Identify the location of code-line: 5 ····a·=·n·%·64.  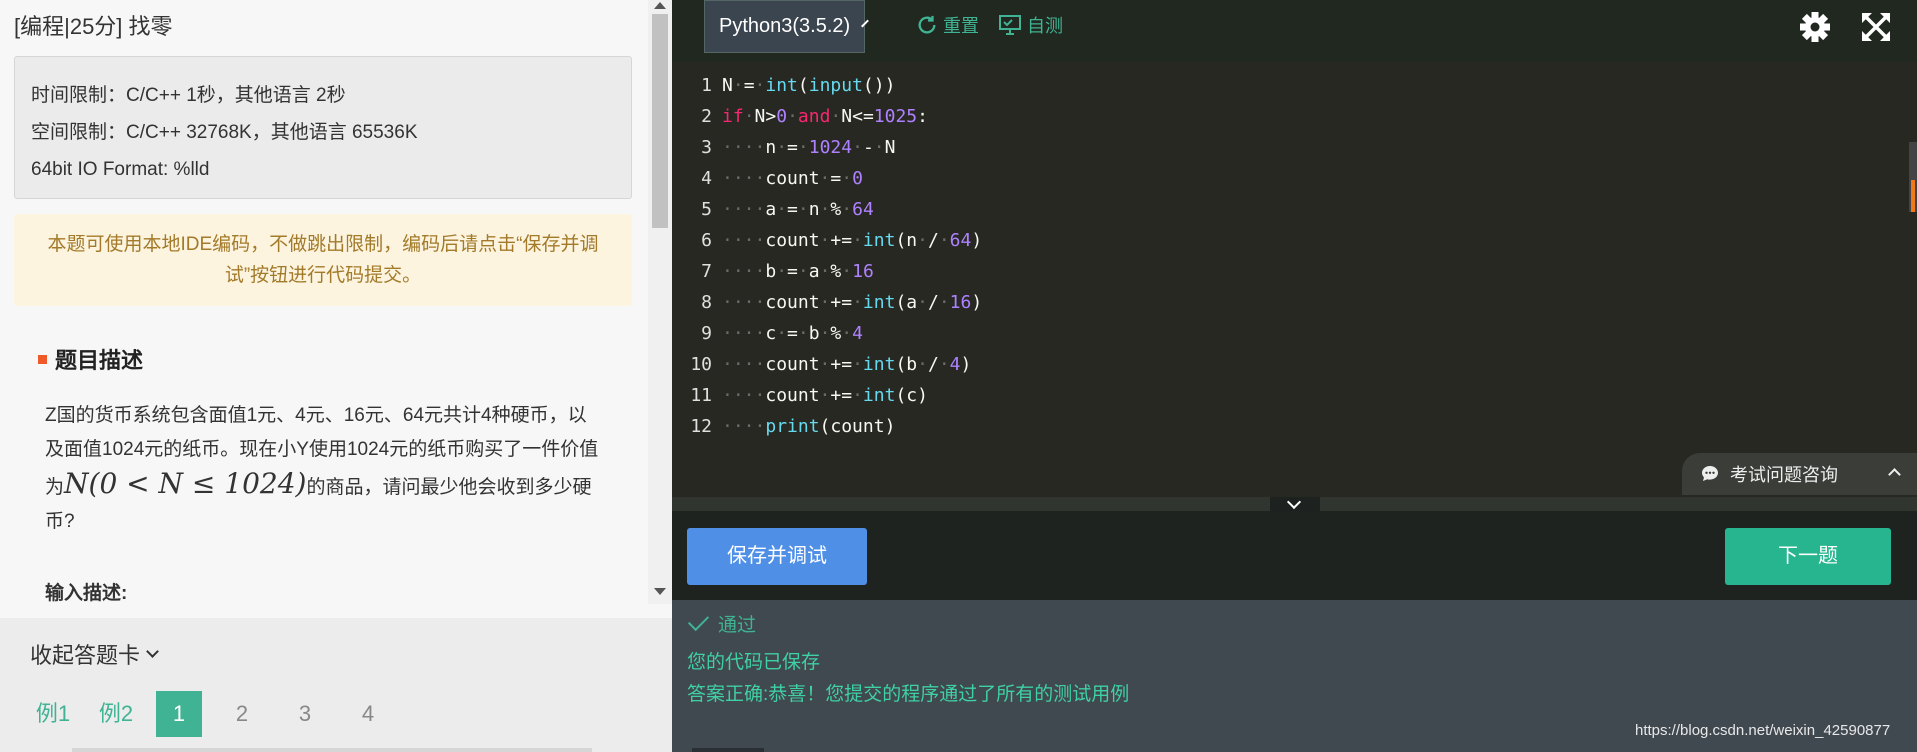
(827, 209).